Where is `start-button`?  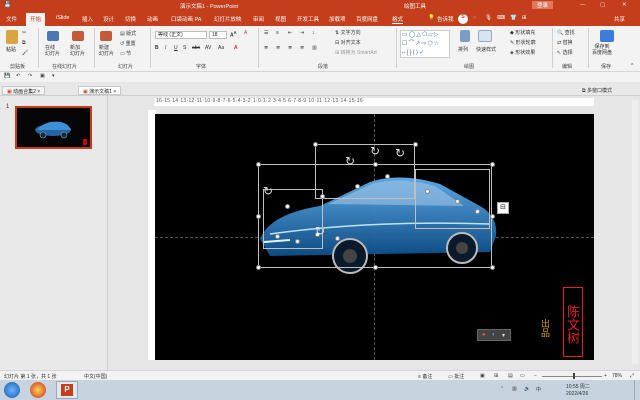 start-button is located at coordinates (12, 390).